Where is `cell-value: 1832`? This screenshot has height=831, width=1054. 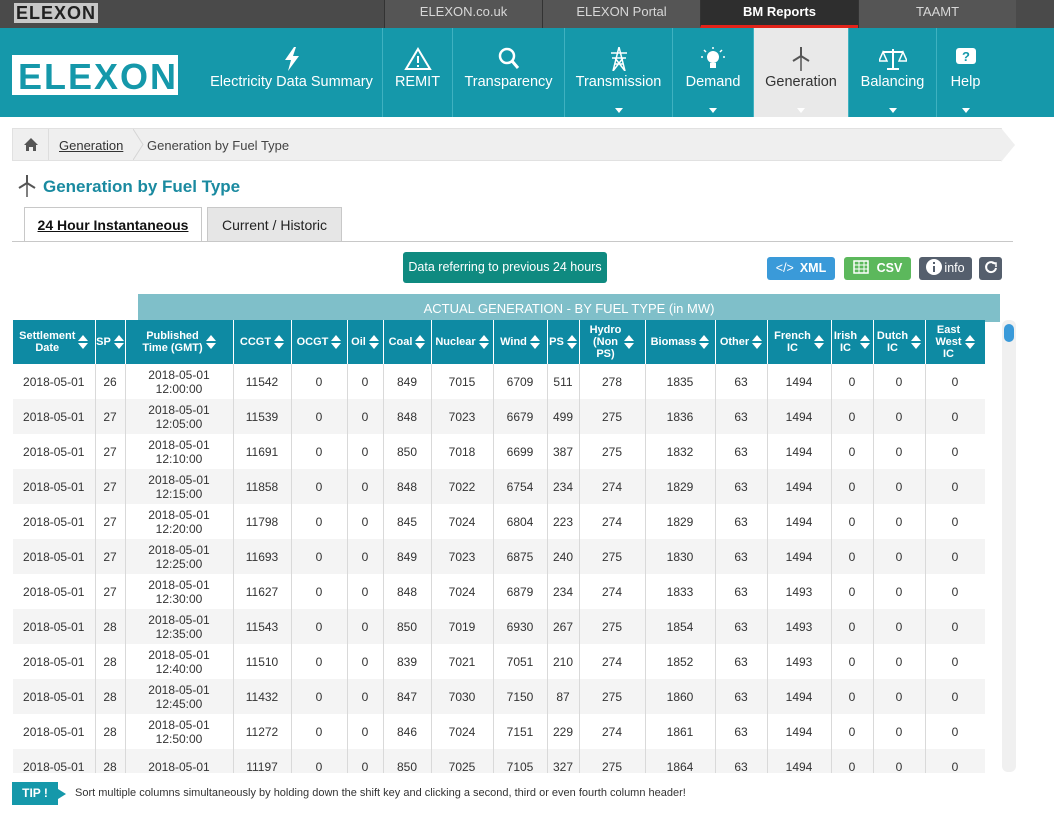 cell-value: 1832 is located at coordinates (680, 451).